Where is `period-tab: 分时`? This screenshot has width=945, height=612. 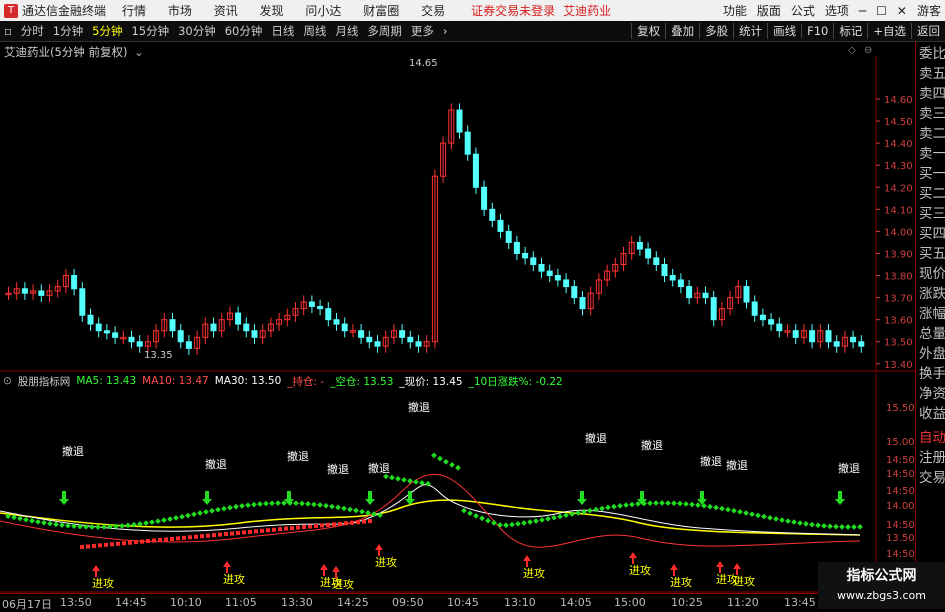 period-tab: 分时 is located at coordinates (32, 31).